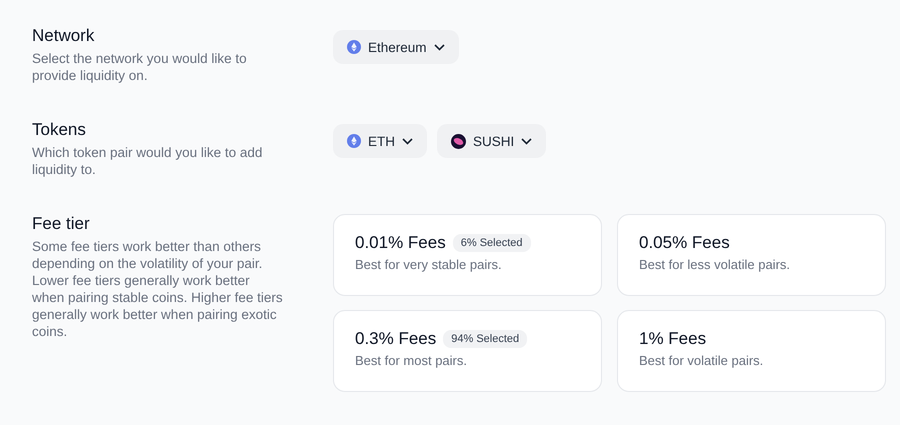 The width and height of the screenshot is (900, 425). I want to click on fee-tier-card: 0.3% Fees 94% Selected Best for most pairs., so click(467, 351).